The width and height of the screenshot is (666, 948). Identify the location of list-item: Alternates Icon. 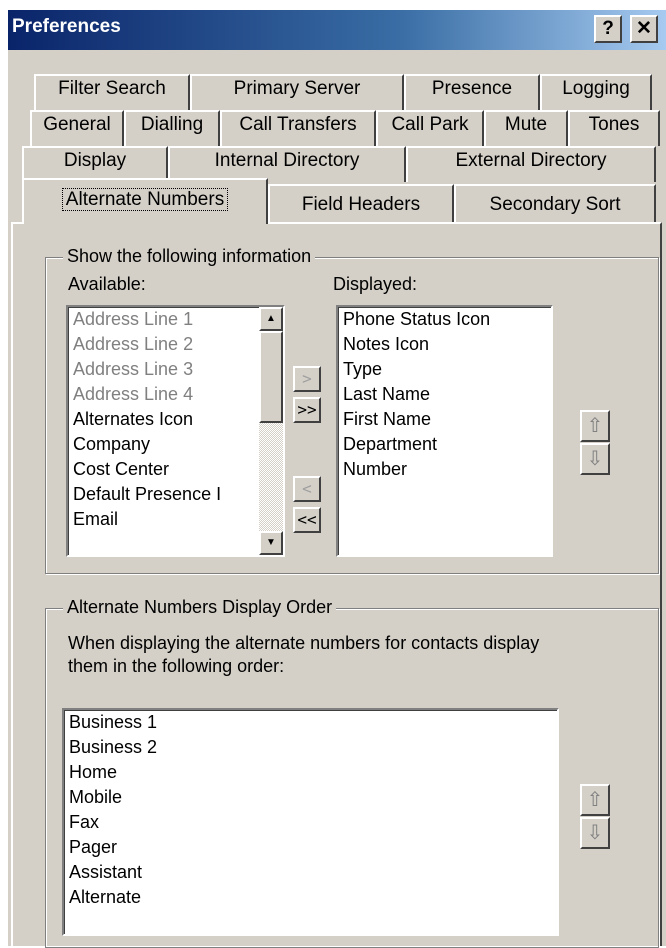
(175, 419).